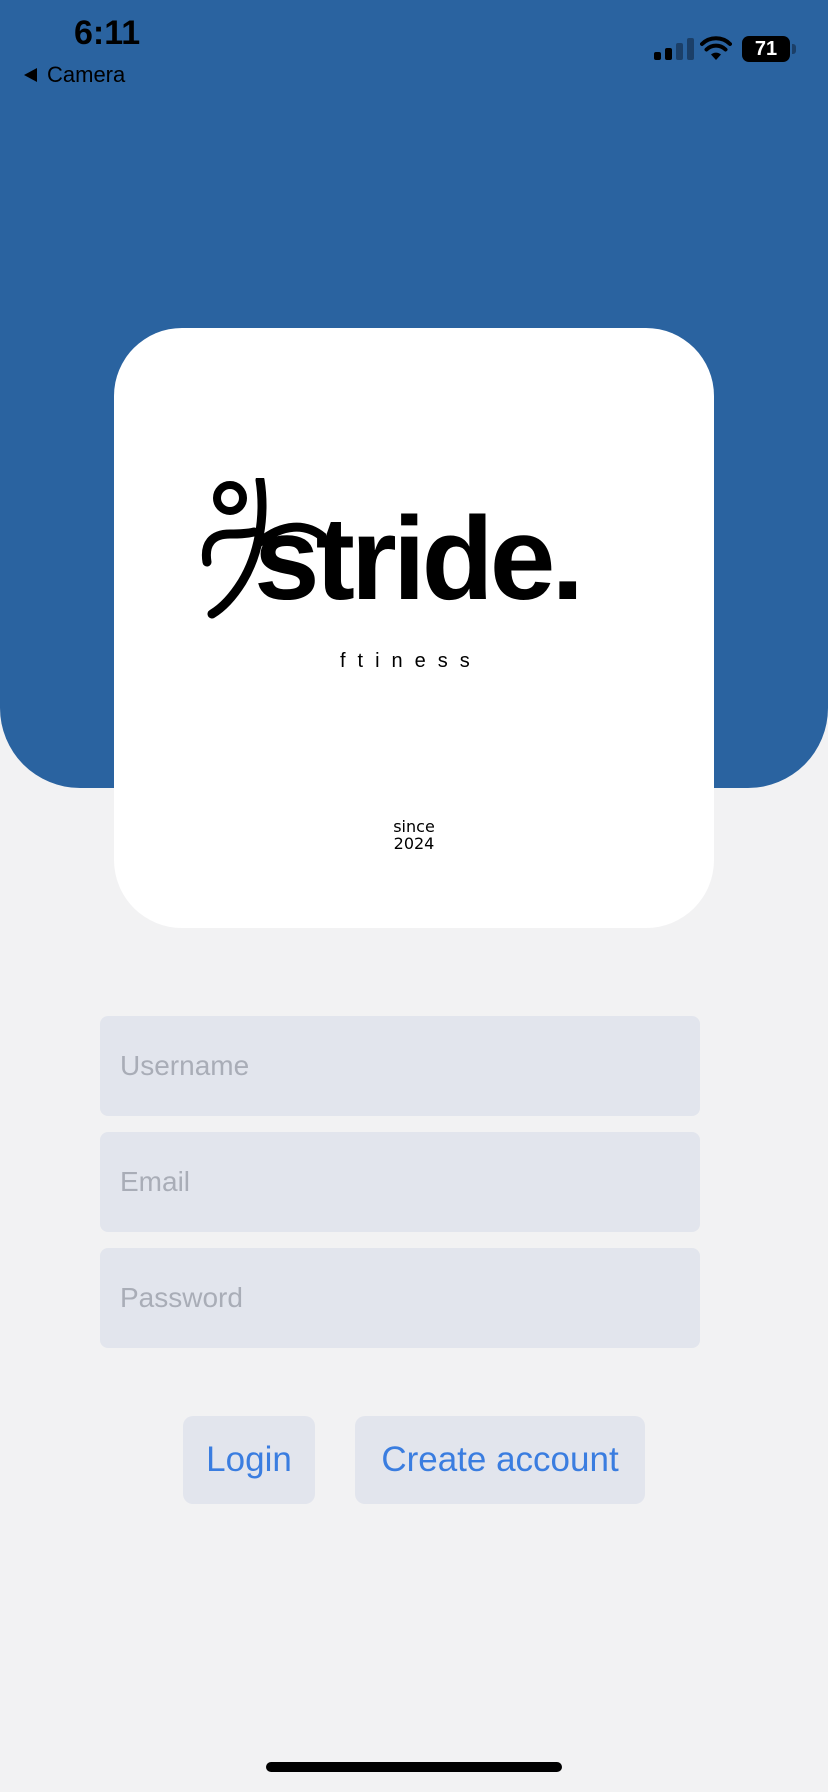  I want to click on wifi-icon, so click(716, 48).